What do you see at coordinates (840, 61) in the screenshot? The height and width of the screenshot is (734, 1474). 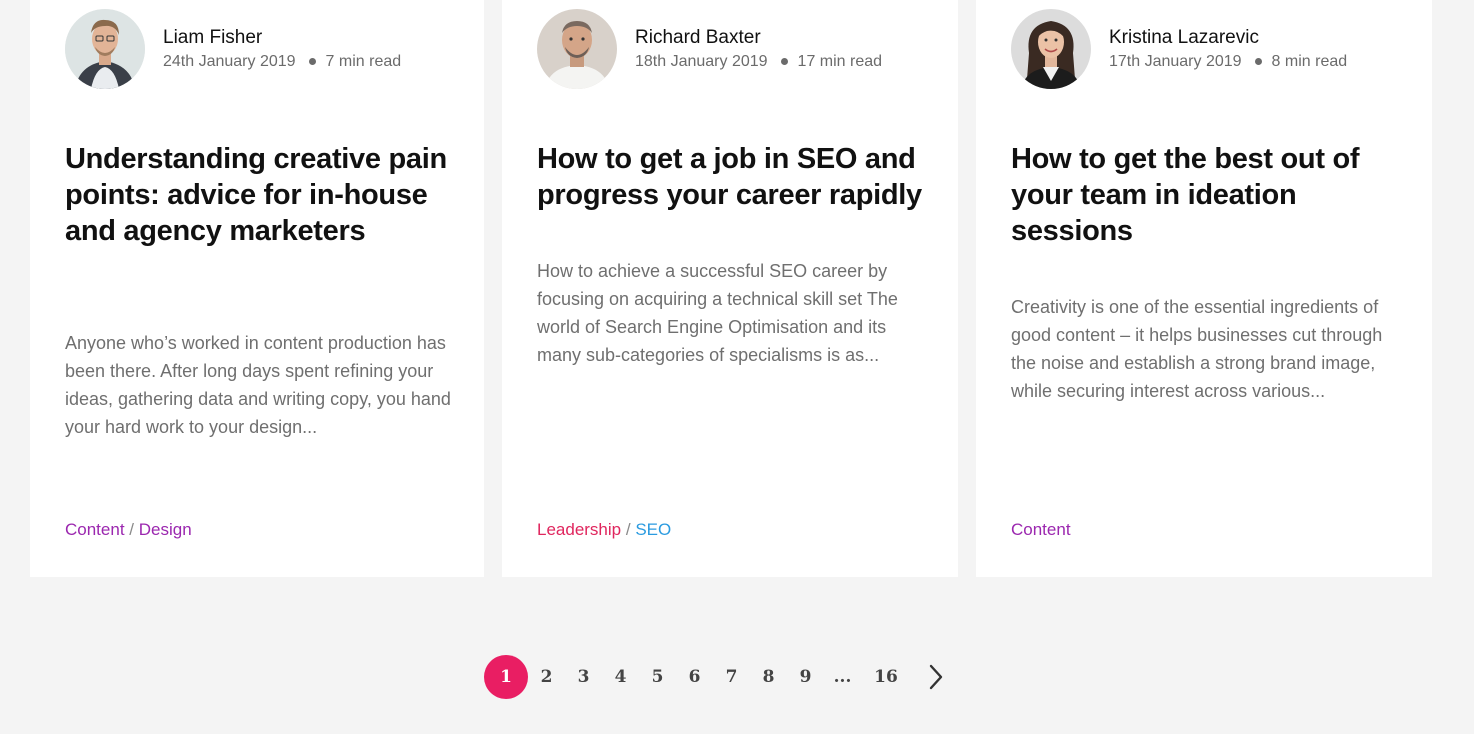 I see `read-time: 17 min read` at bounding box center [840, 61].